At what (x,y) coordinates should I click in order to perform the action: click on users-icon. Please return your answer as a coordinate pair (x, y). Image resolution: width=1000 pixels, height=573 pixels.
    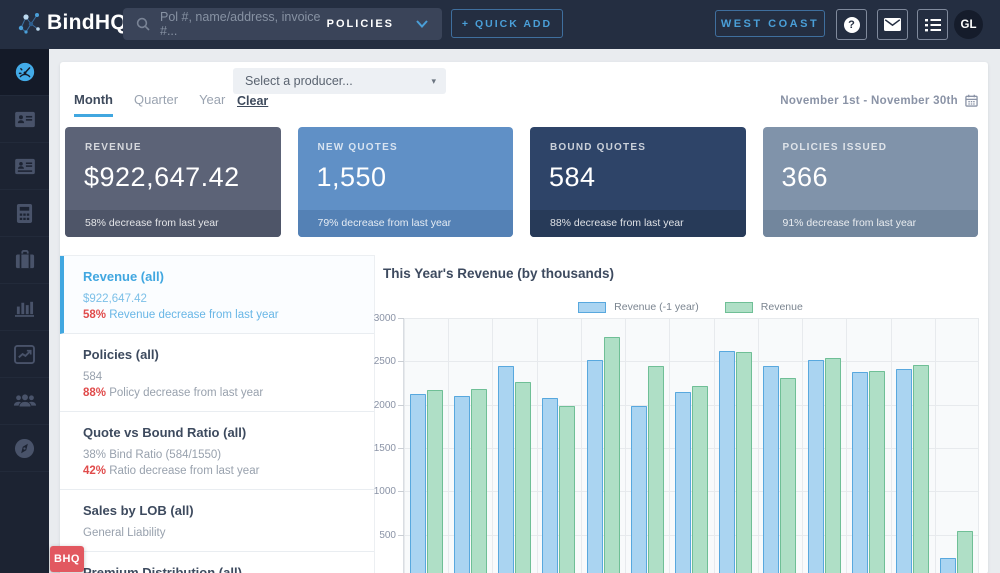
    Looking at the image, I should click on (25, 401).